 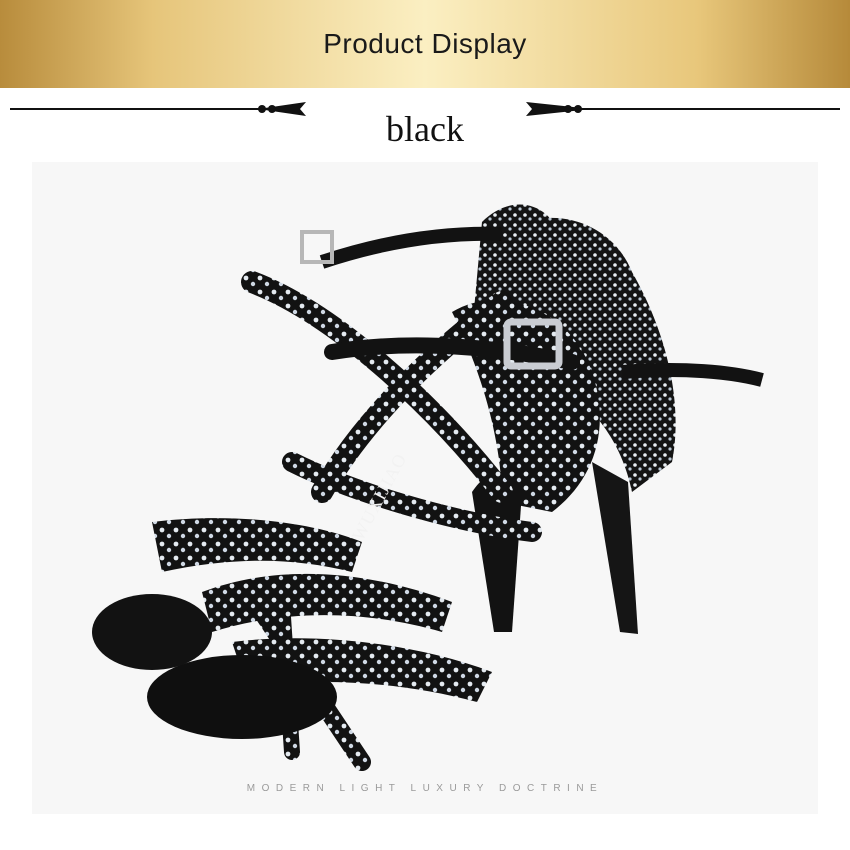 What do you see at coordinates (152, 632) in the screenshot?
I see `back-sole` at bounding box center [152, 632].